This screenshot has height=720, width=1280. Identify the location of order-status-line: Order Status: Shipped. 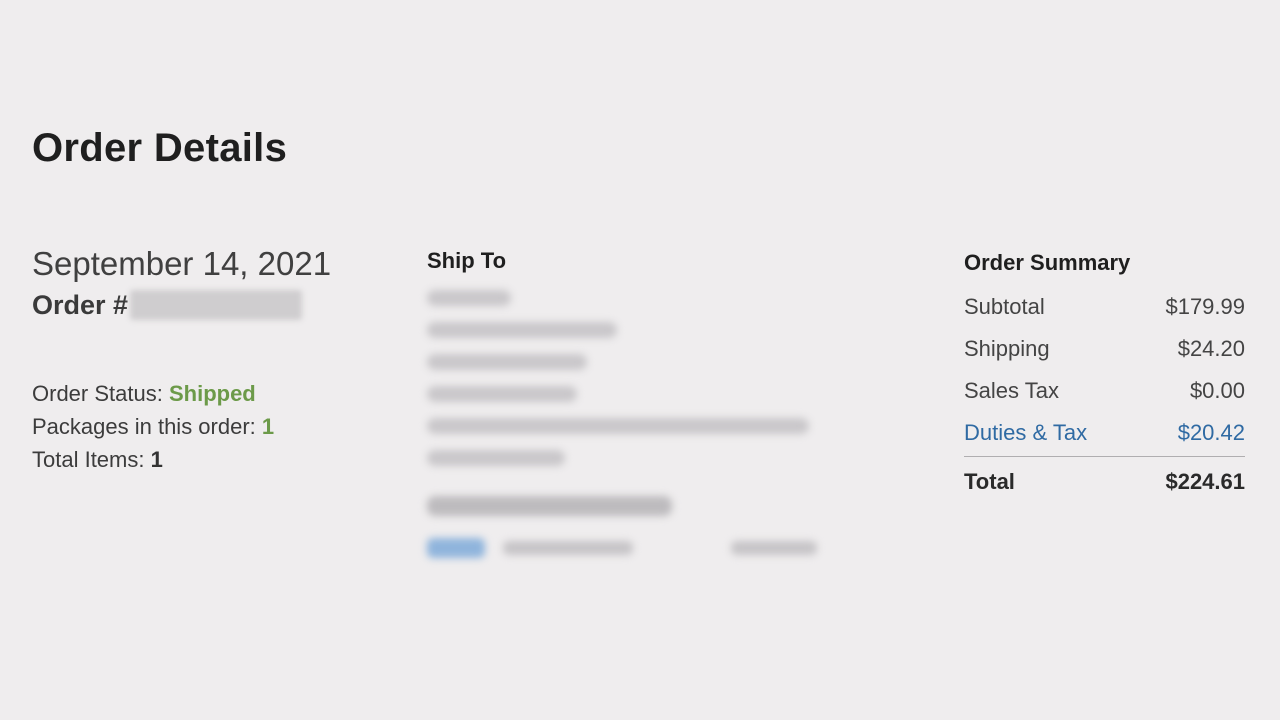
(202, 393).